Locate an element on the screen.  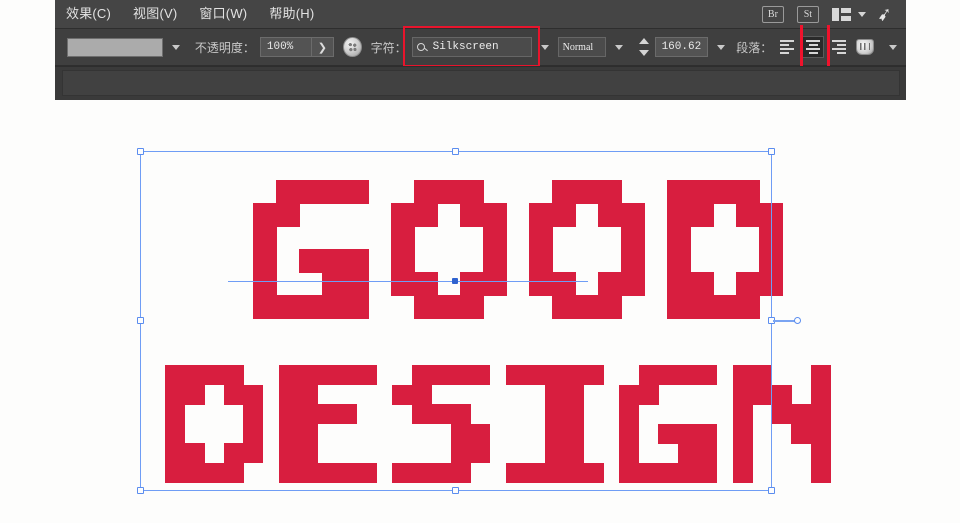
paragraph-align-group is located at coordinates (813, 45).